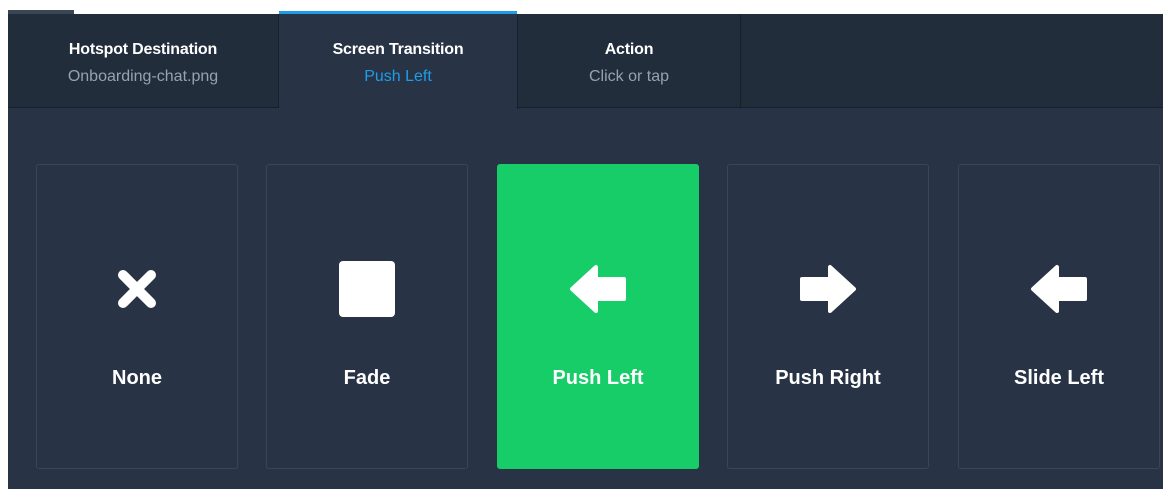  I want to click on transition-label: Push Right, so click(828, 378).